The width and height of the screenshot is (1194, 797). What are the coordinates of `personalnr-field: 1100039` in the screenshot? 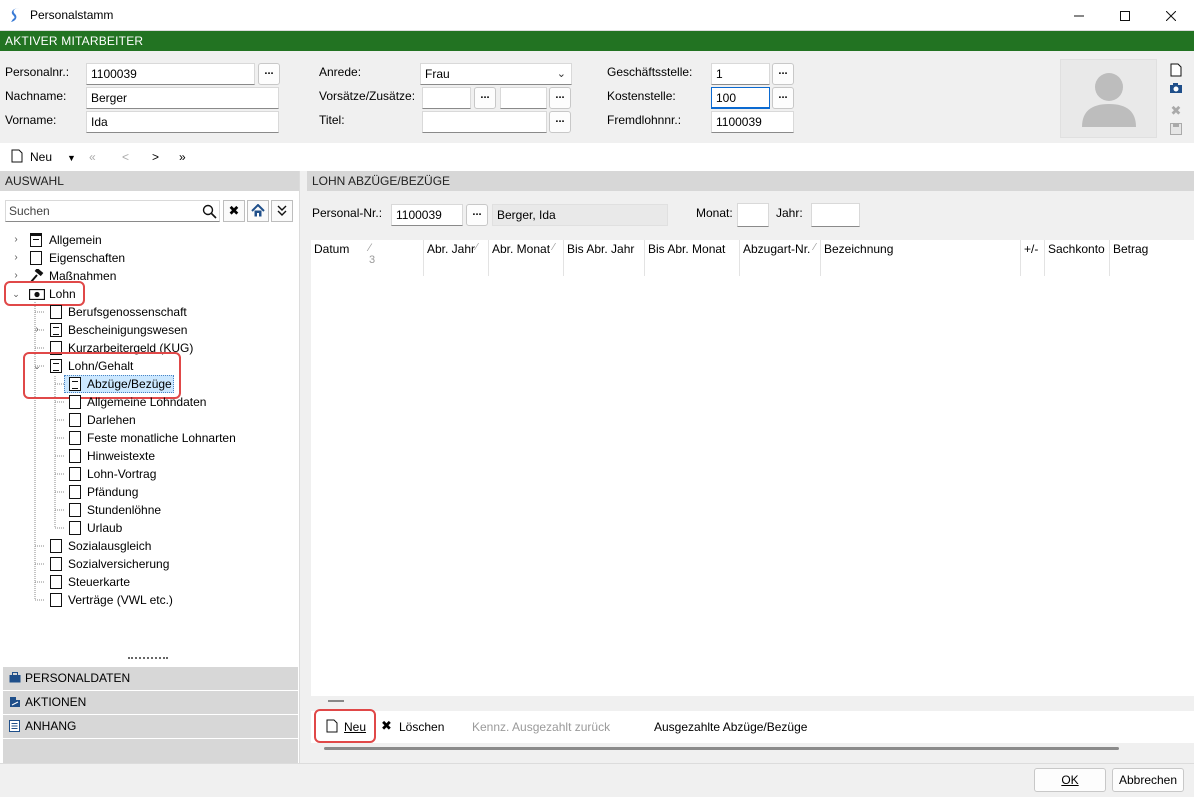 It's located at (170, 74).